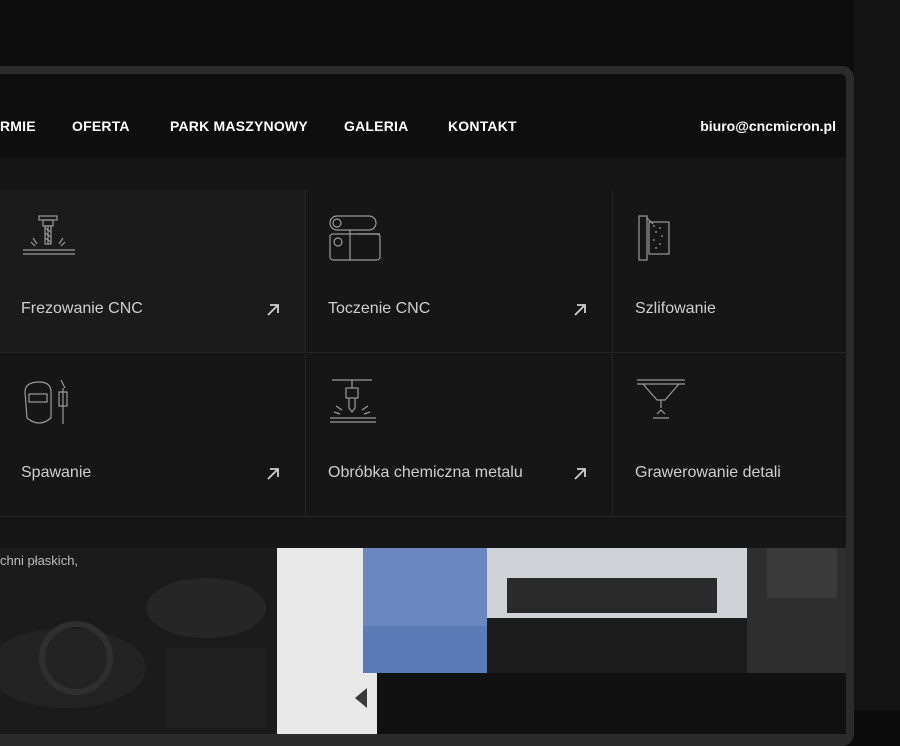 This screenshot has width=900, height=746. What do you see at coordinates (379, 308) in the screenshot?
I see `service-label: Toczenie CNC` at bounding box center [379, 308].